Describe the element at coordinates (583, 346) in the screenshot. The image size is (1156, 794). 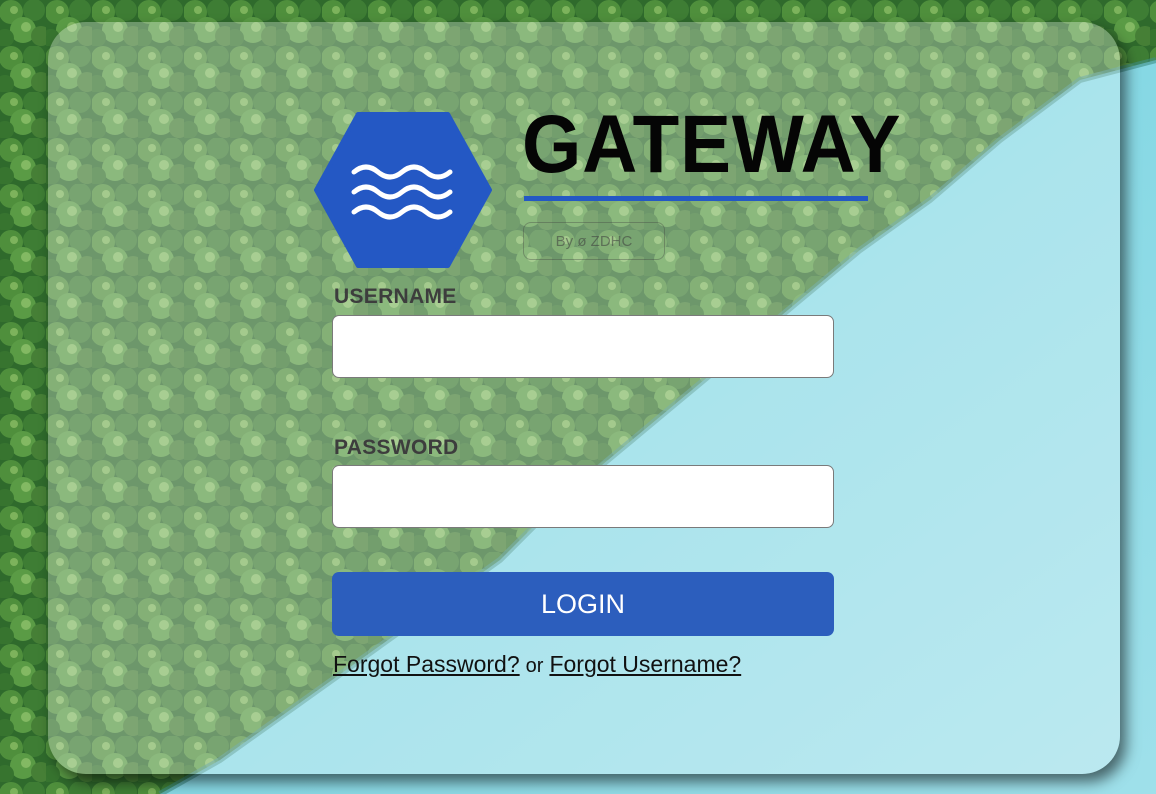
I see `username-input` at that location.